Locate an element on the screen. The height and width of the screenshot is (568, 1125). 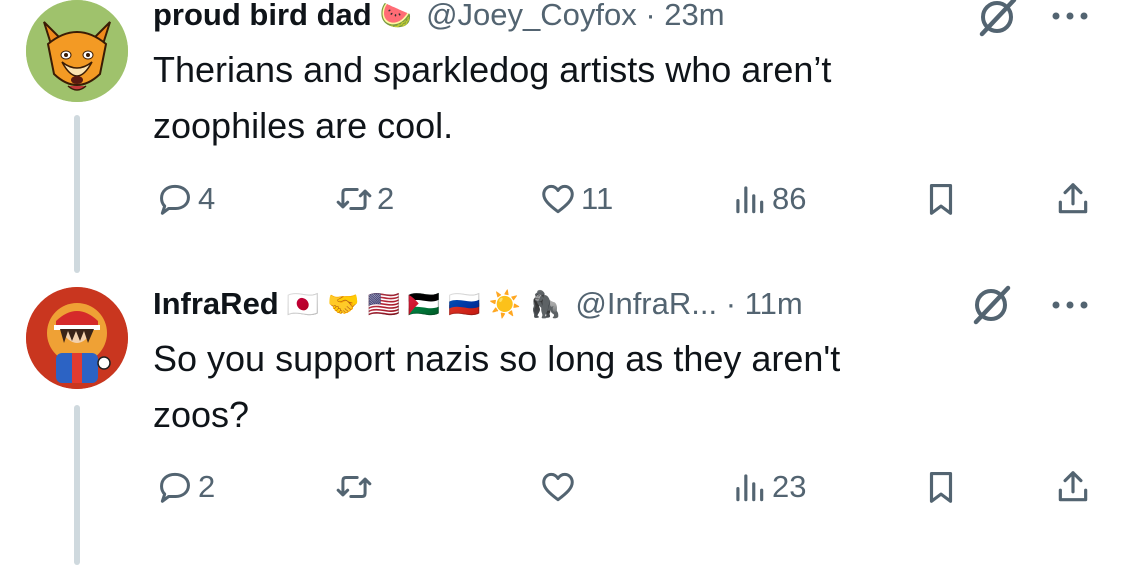
name-emoji: 🇺🇸 is located at coordinates (383, 304).